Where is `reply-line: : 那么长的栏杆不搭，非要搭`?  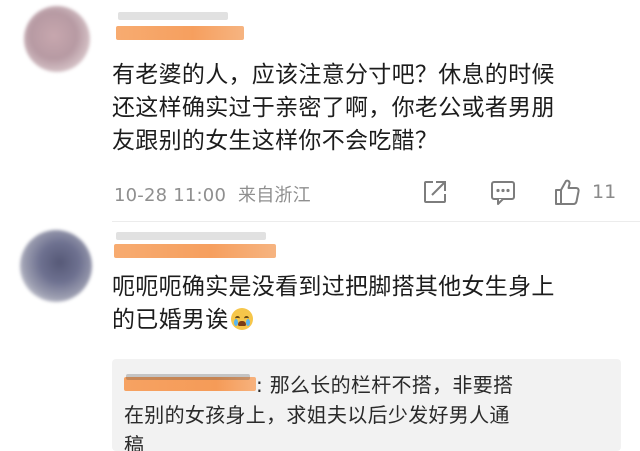 reply-line: : 那么长的栏杆不搭，非要搭 is located at coordinates (369, 385).